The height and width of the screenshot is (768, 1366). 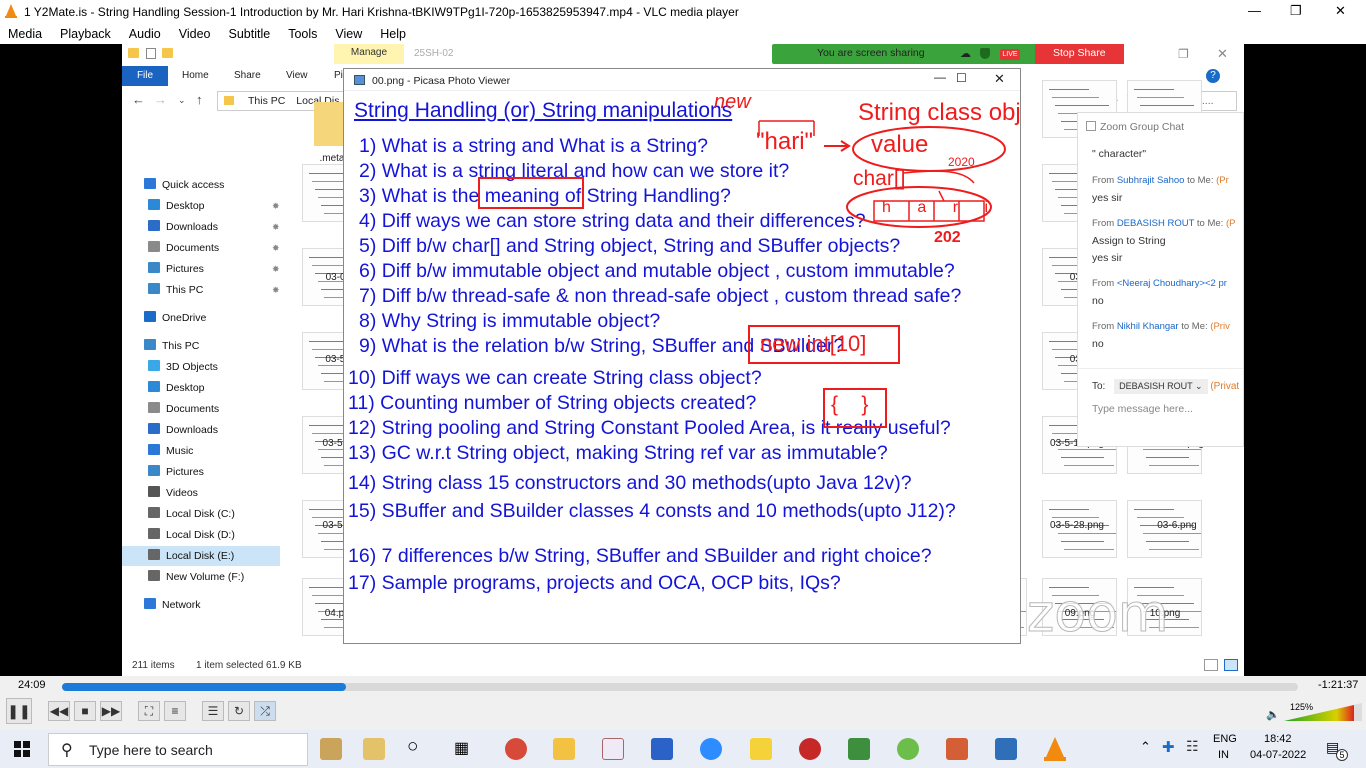 What do you see at coordinates (662, 749) in the screenshot?
I see `store-icon` at bounding box center [662, 749].